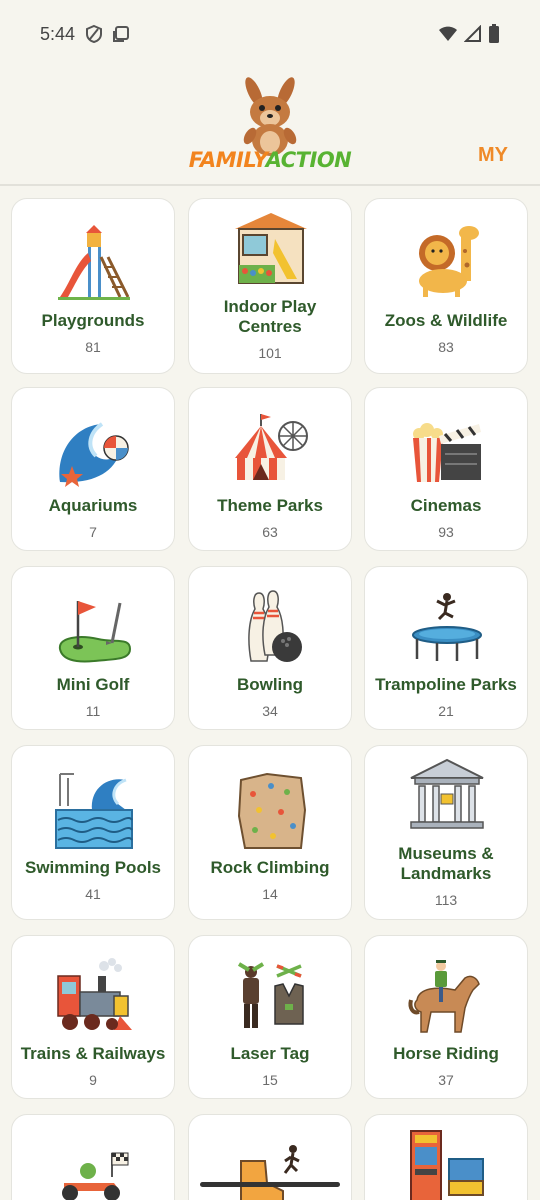 The width and height of the screenshot is (540, 1200). I want to click on category-count: 101, so click(270, 353).